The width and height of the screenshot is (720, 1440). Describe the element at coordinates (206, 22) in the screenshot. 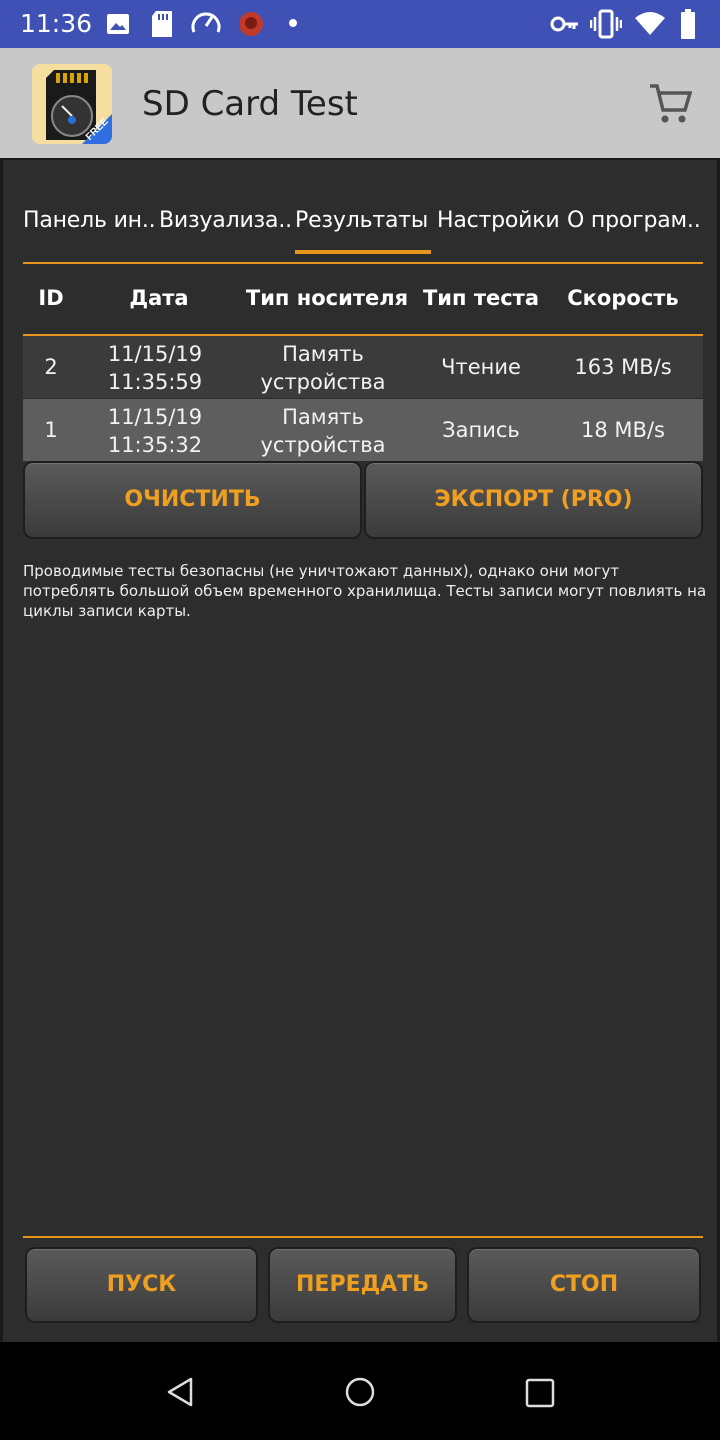

I see `speedometer-icon` at that location.